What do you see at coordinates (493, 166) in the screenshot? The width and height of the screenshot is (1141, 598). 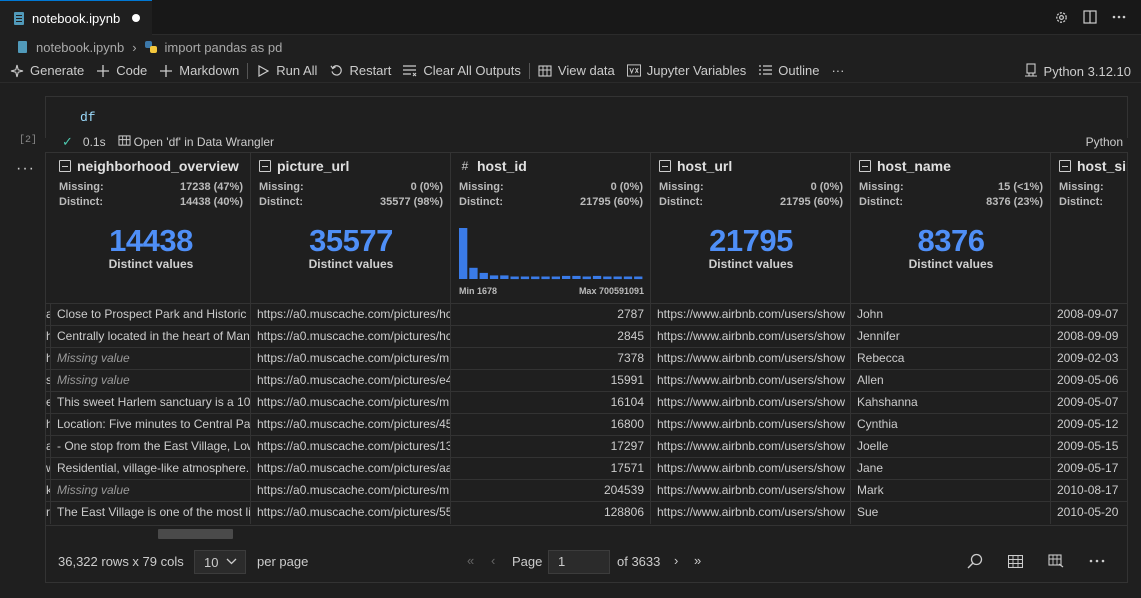 I see `column-header: # host_id` at bounding box center [493, 166].